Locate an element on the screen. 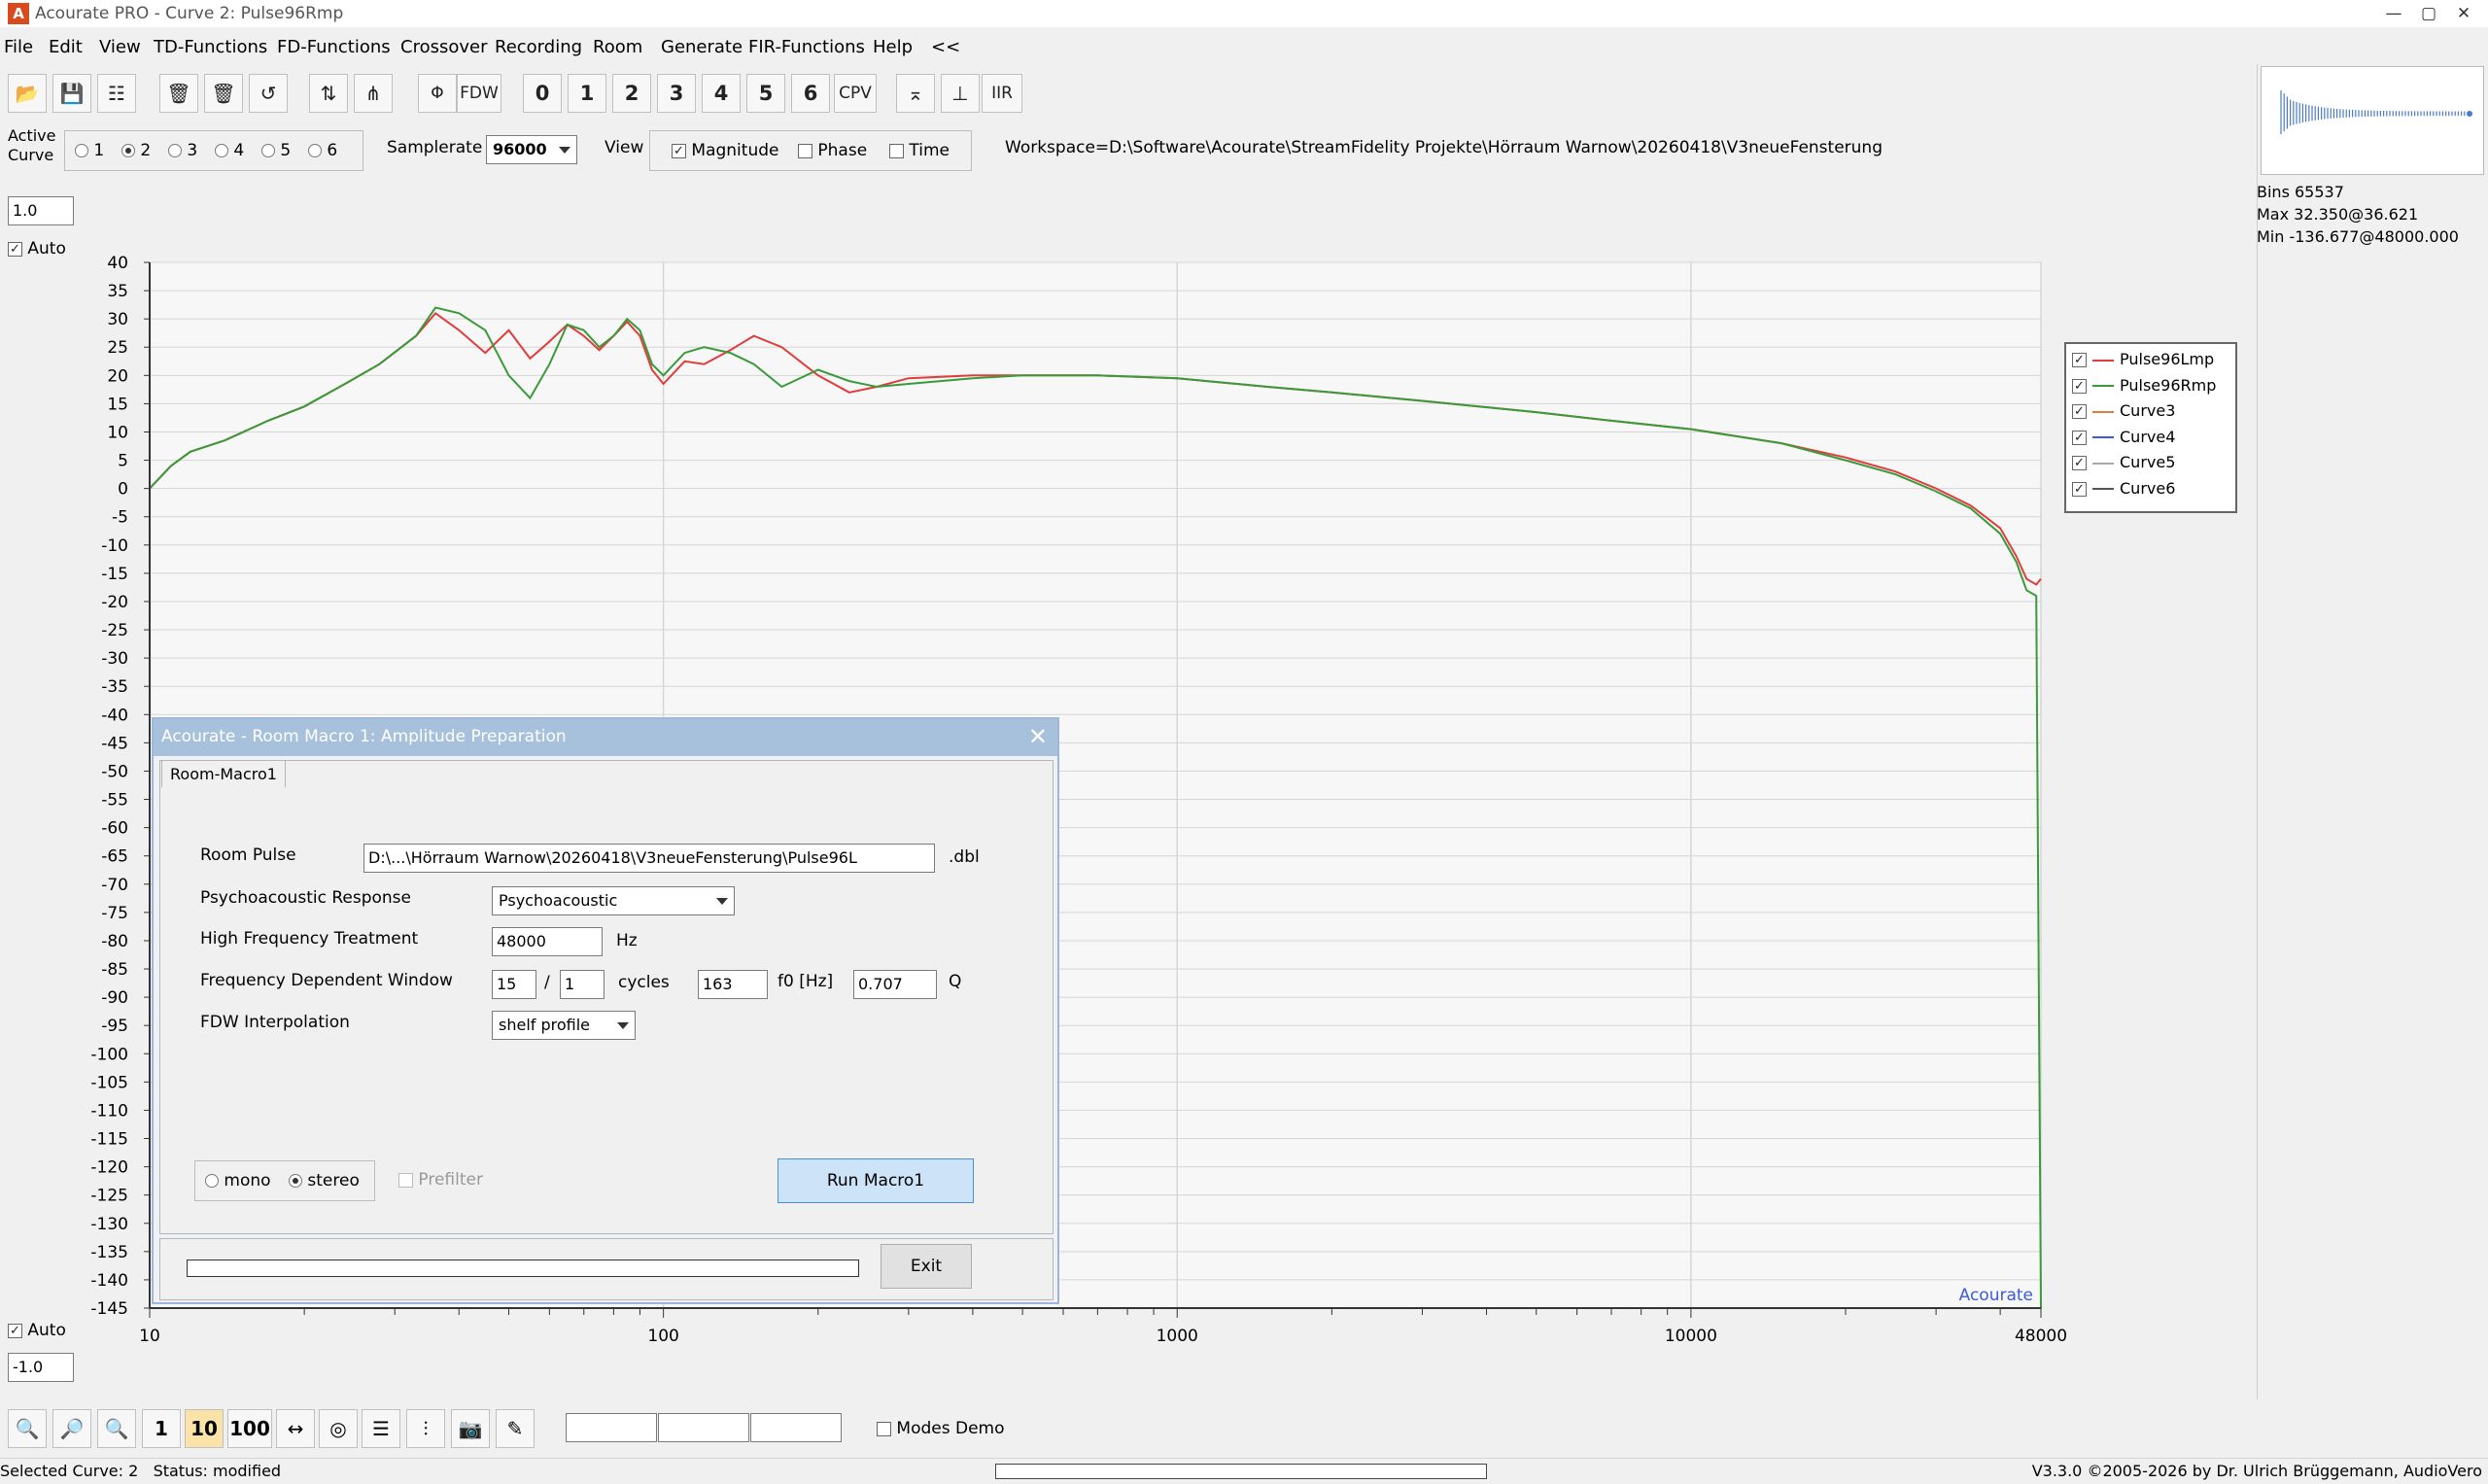 The image size is (2488, 1484). scale-100-button: 100 is located at coordinates (249, 1428).